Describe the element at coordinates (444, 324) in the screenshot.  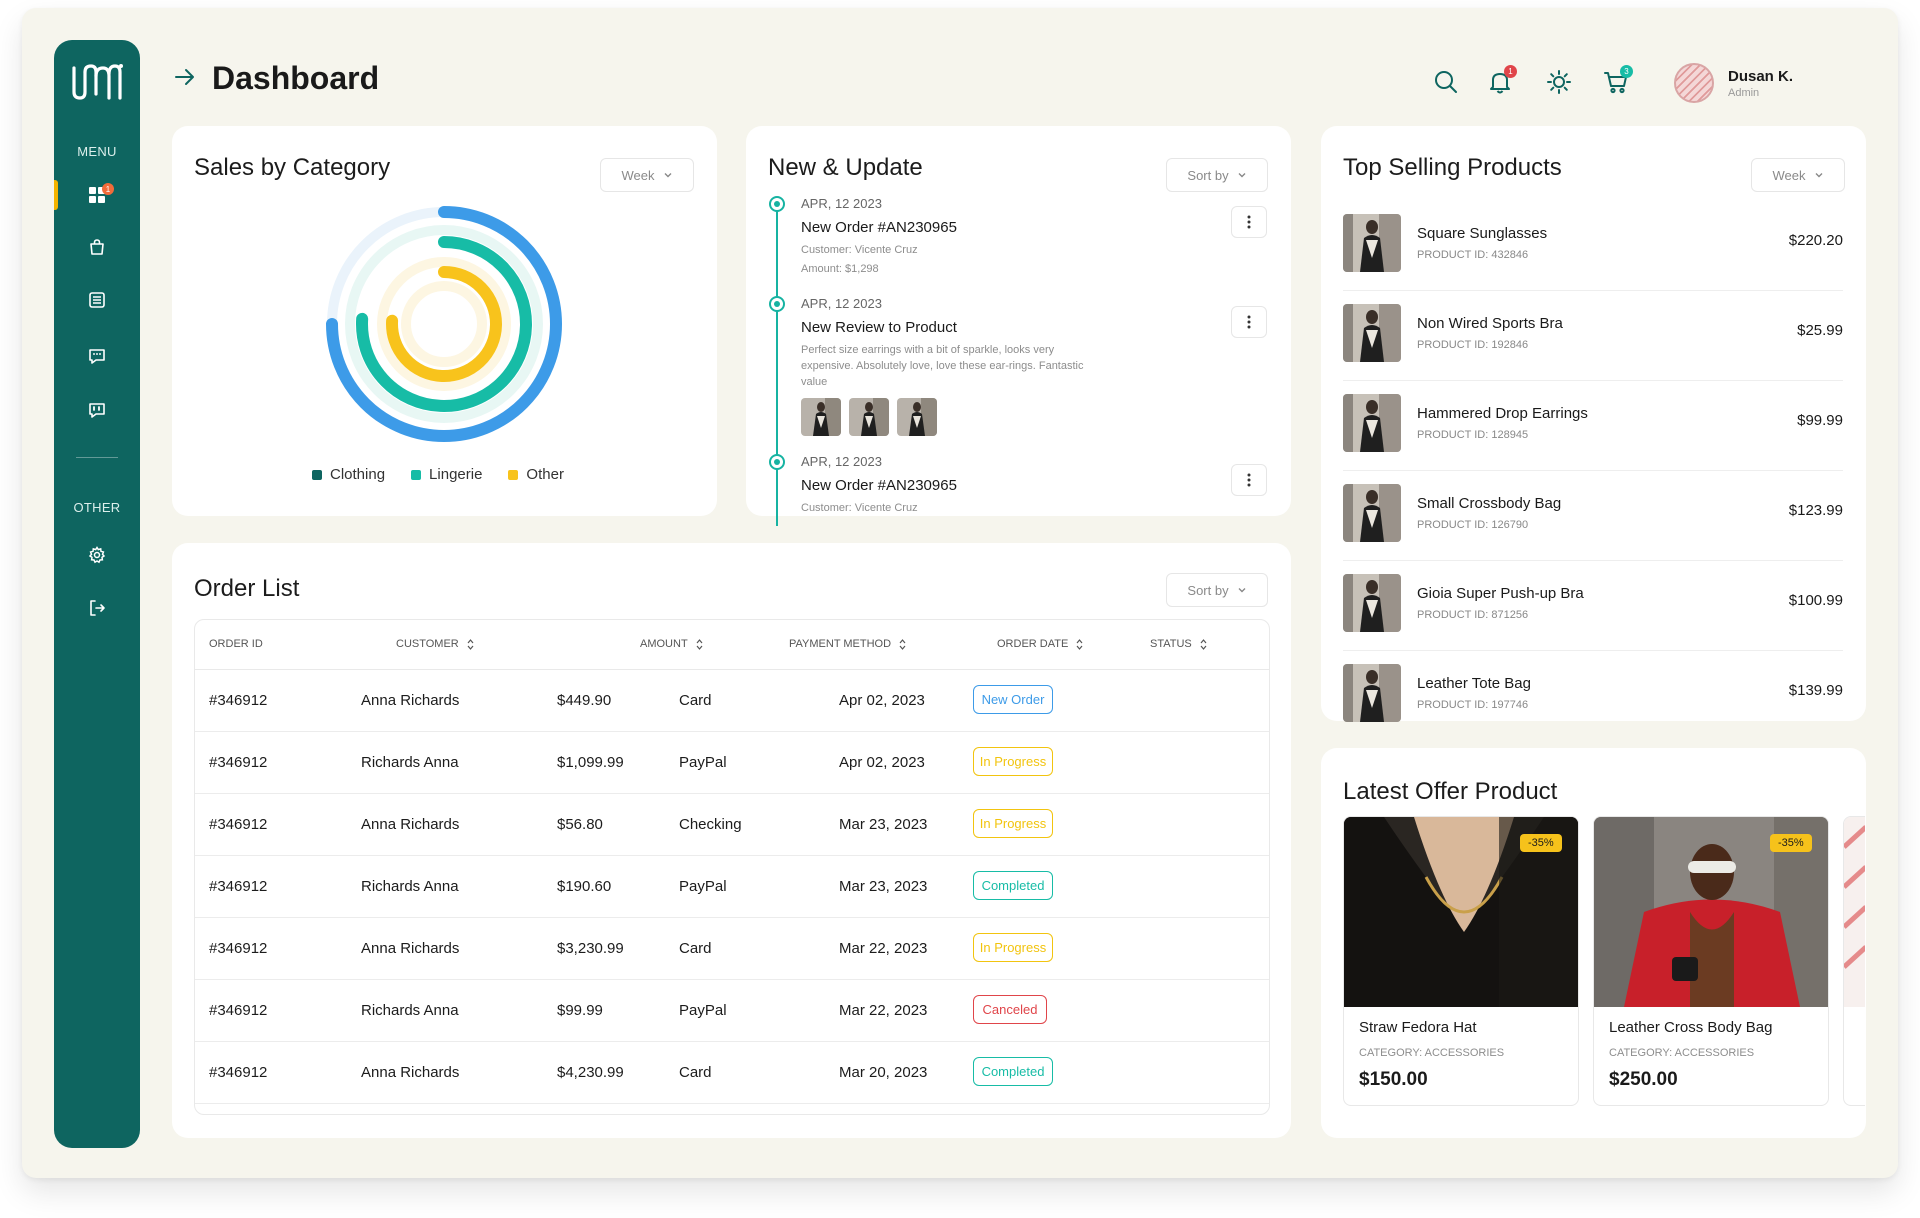
I see `chart-track-other` at that location.